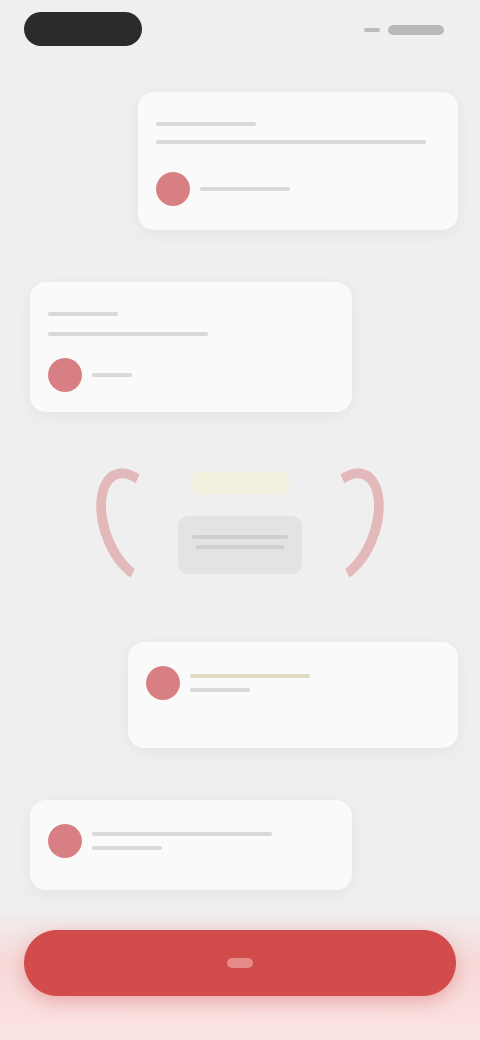 Image resolution: width=480 pixels, height=1040 pixels. Describe the element at coordinates (83, 29) in the screenshot. I see `top-pill-button` at that location.